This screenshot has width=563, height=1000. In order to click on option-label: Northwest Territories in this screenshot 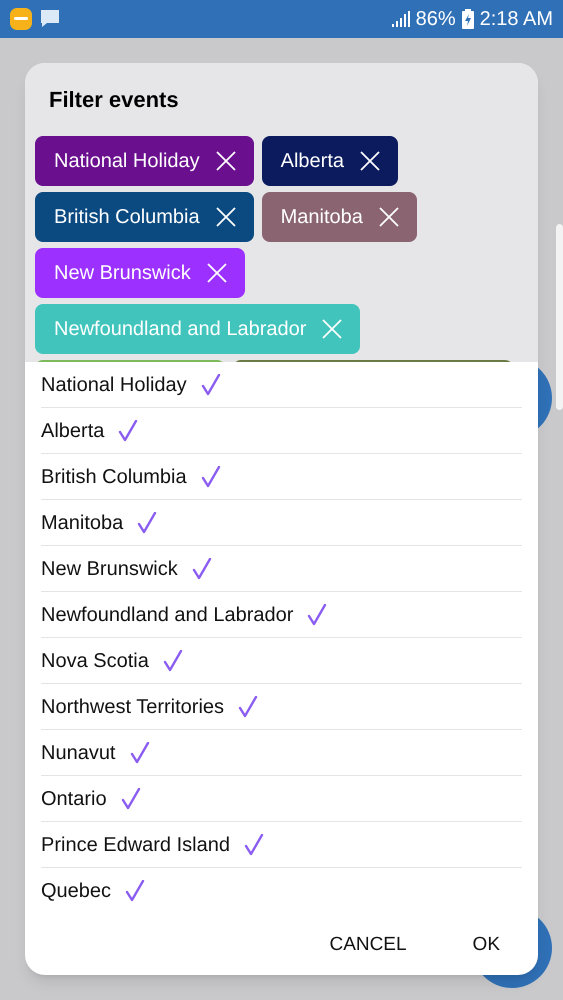, I will do `click(132, 707)`.